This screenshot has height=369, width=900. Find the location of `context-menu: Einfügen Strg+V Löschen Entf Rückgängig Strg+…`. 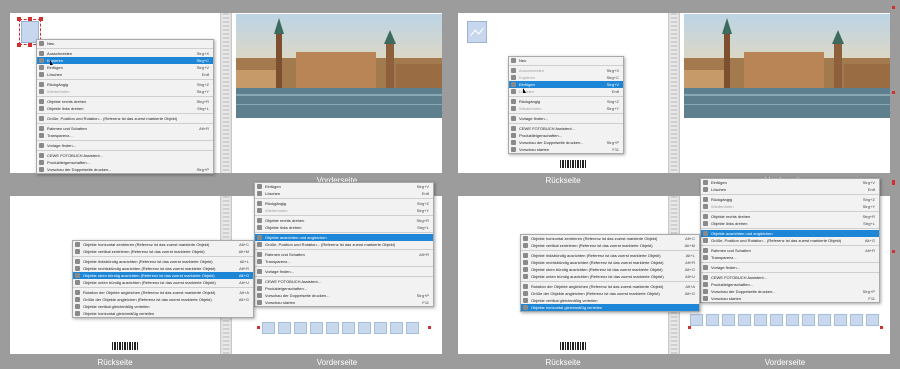

context-menu: Einfügen Strg+V Löschen Entf Rückgängig Strg+… is located at coordinates (344, 244).